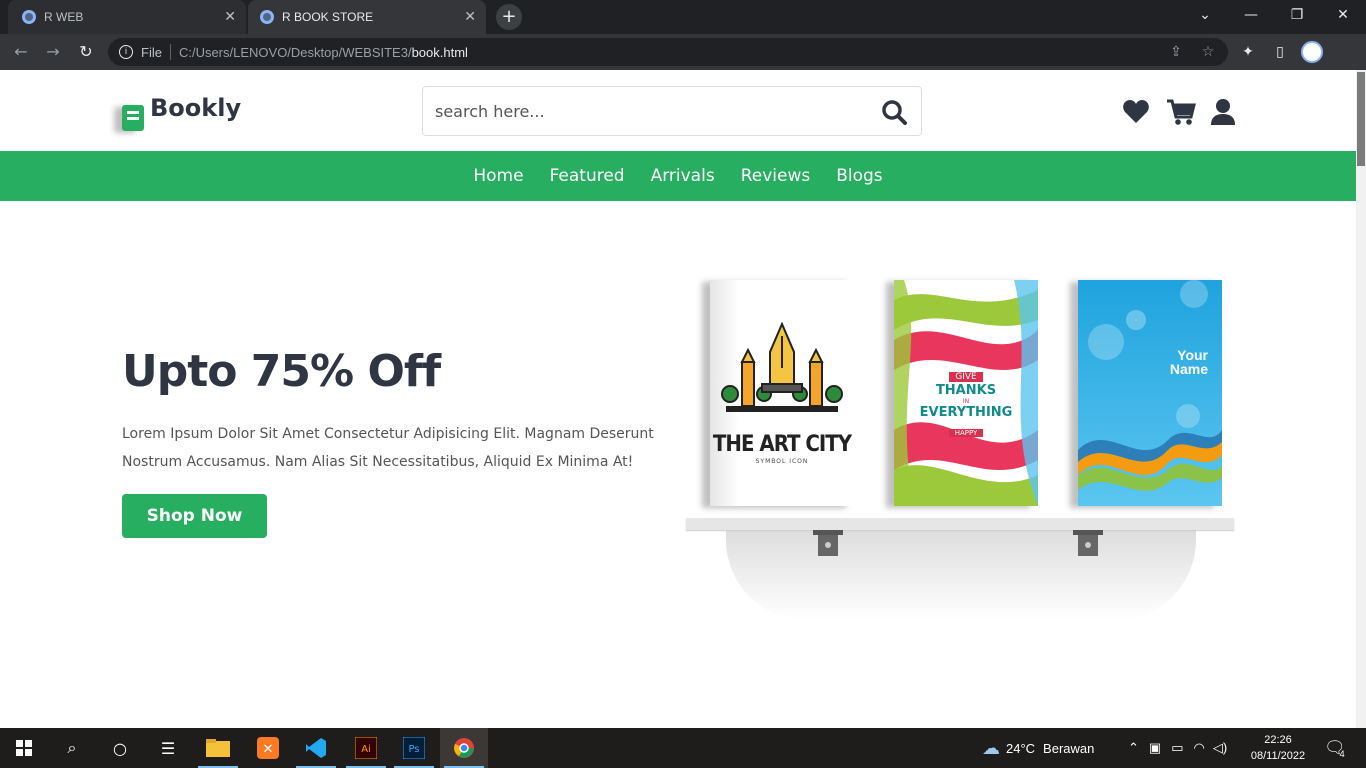 The width and height of the screenshot is (1366, 768). Describe the element at coordinates (133, 118) in the screenshot. I see `book-logo-icon` at that location.